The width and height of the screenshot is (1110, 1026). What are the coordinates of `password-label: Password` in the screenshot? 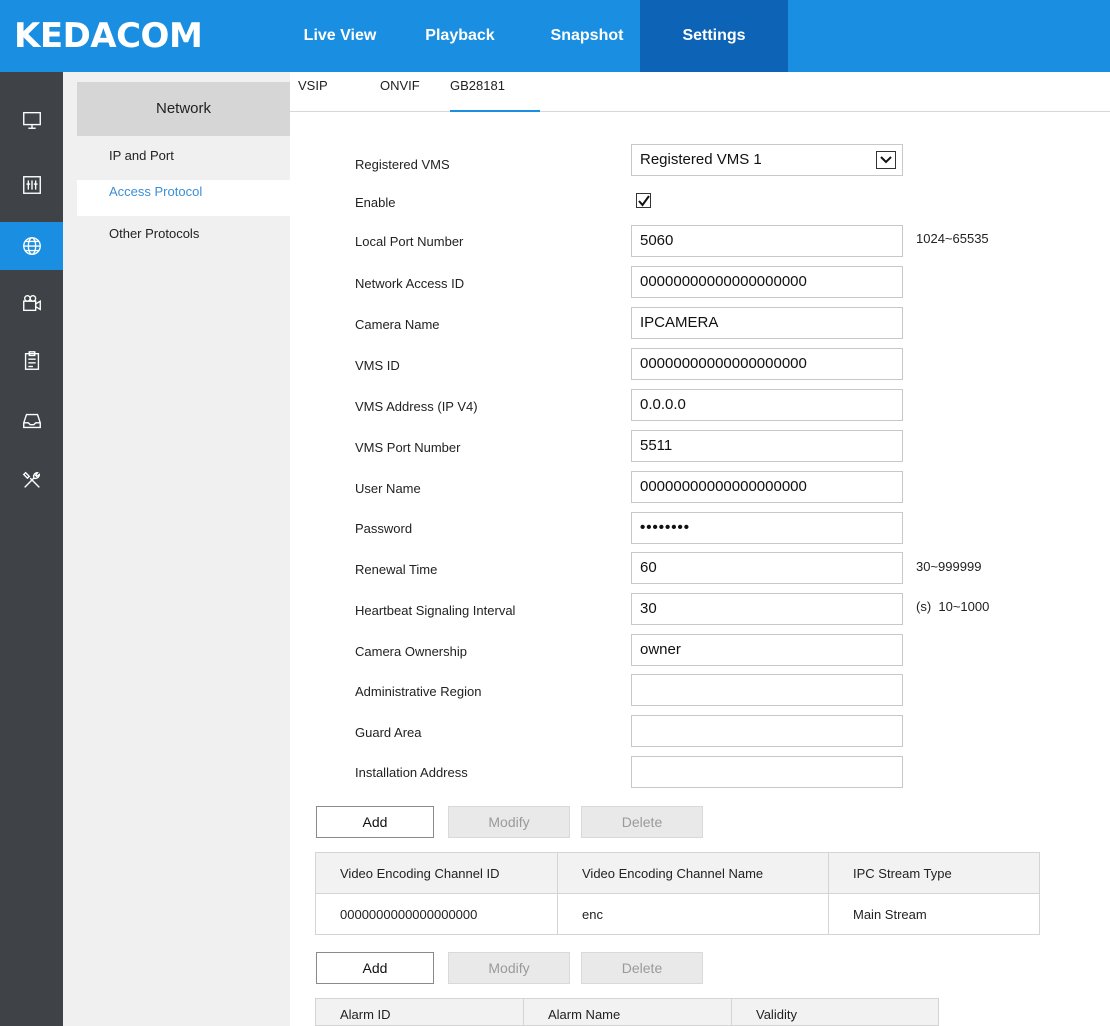 It's located at (384, 528).